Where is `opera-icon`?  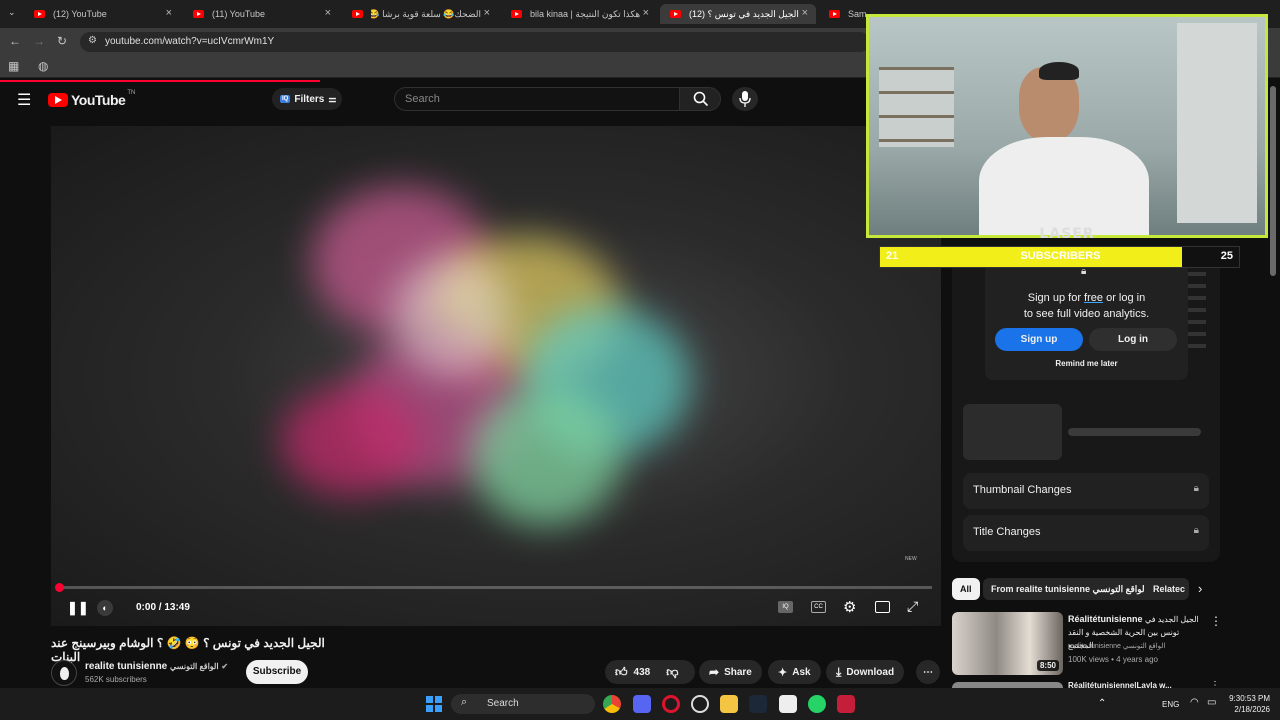 opera-icon is located at coordinates (671, 704).